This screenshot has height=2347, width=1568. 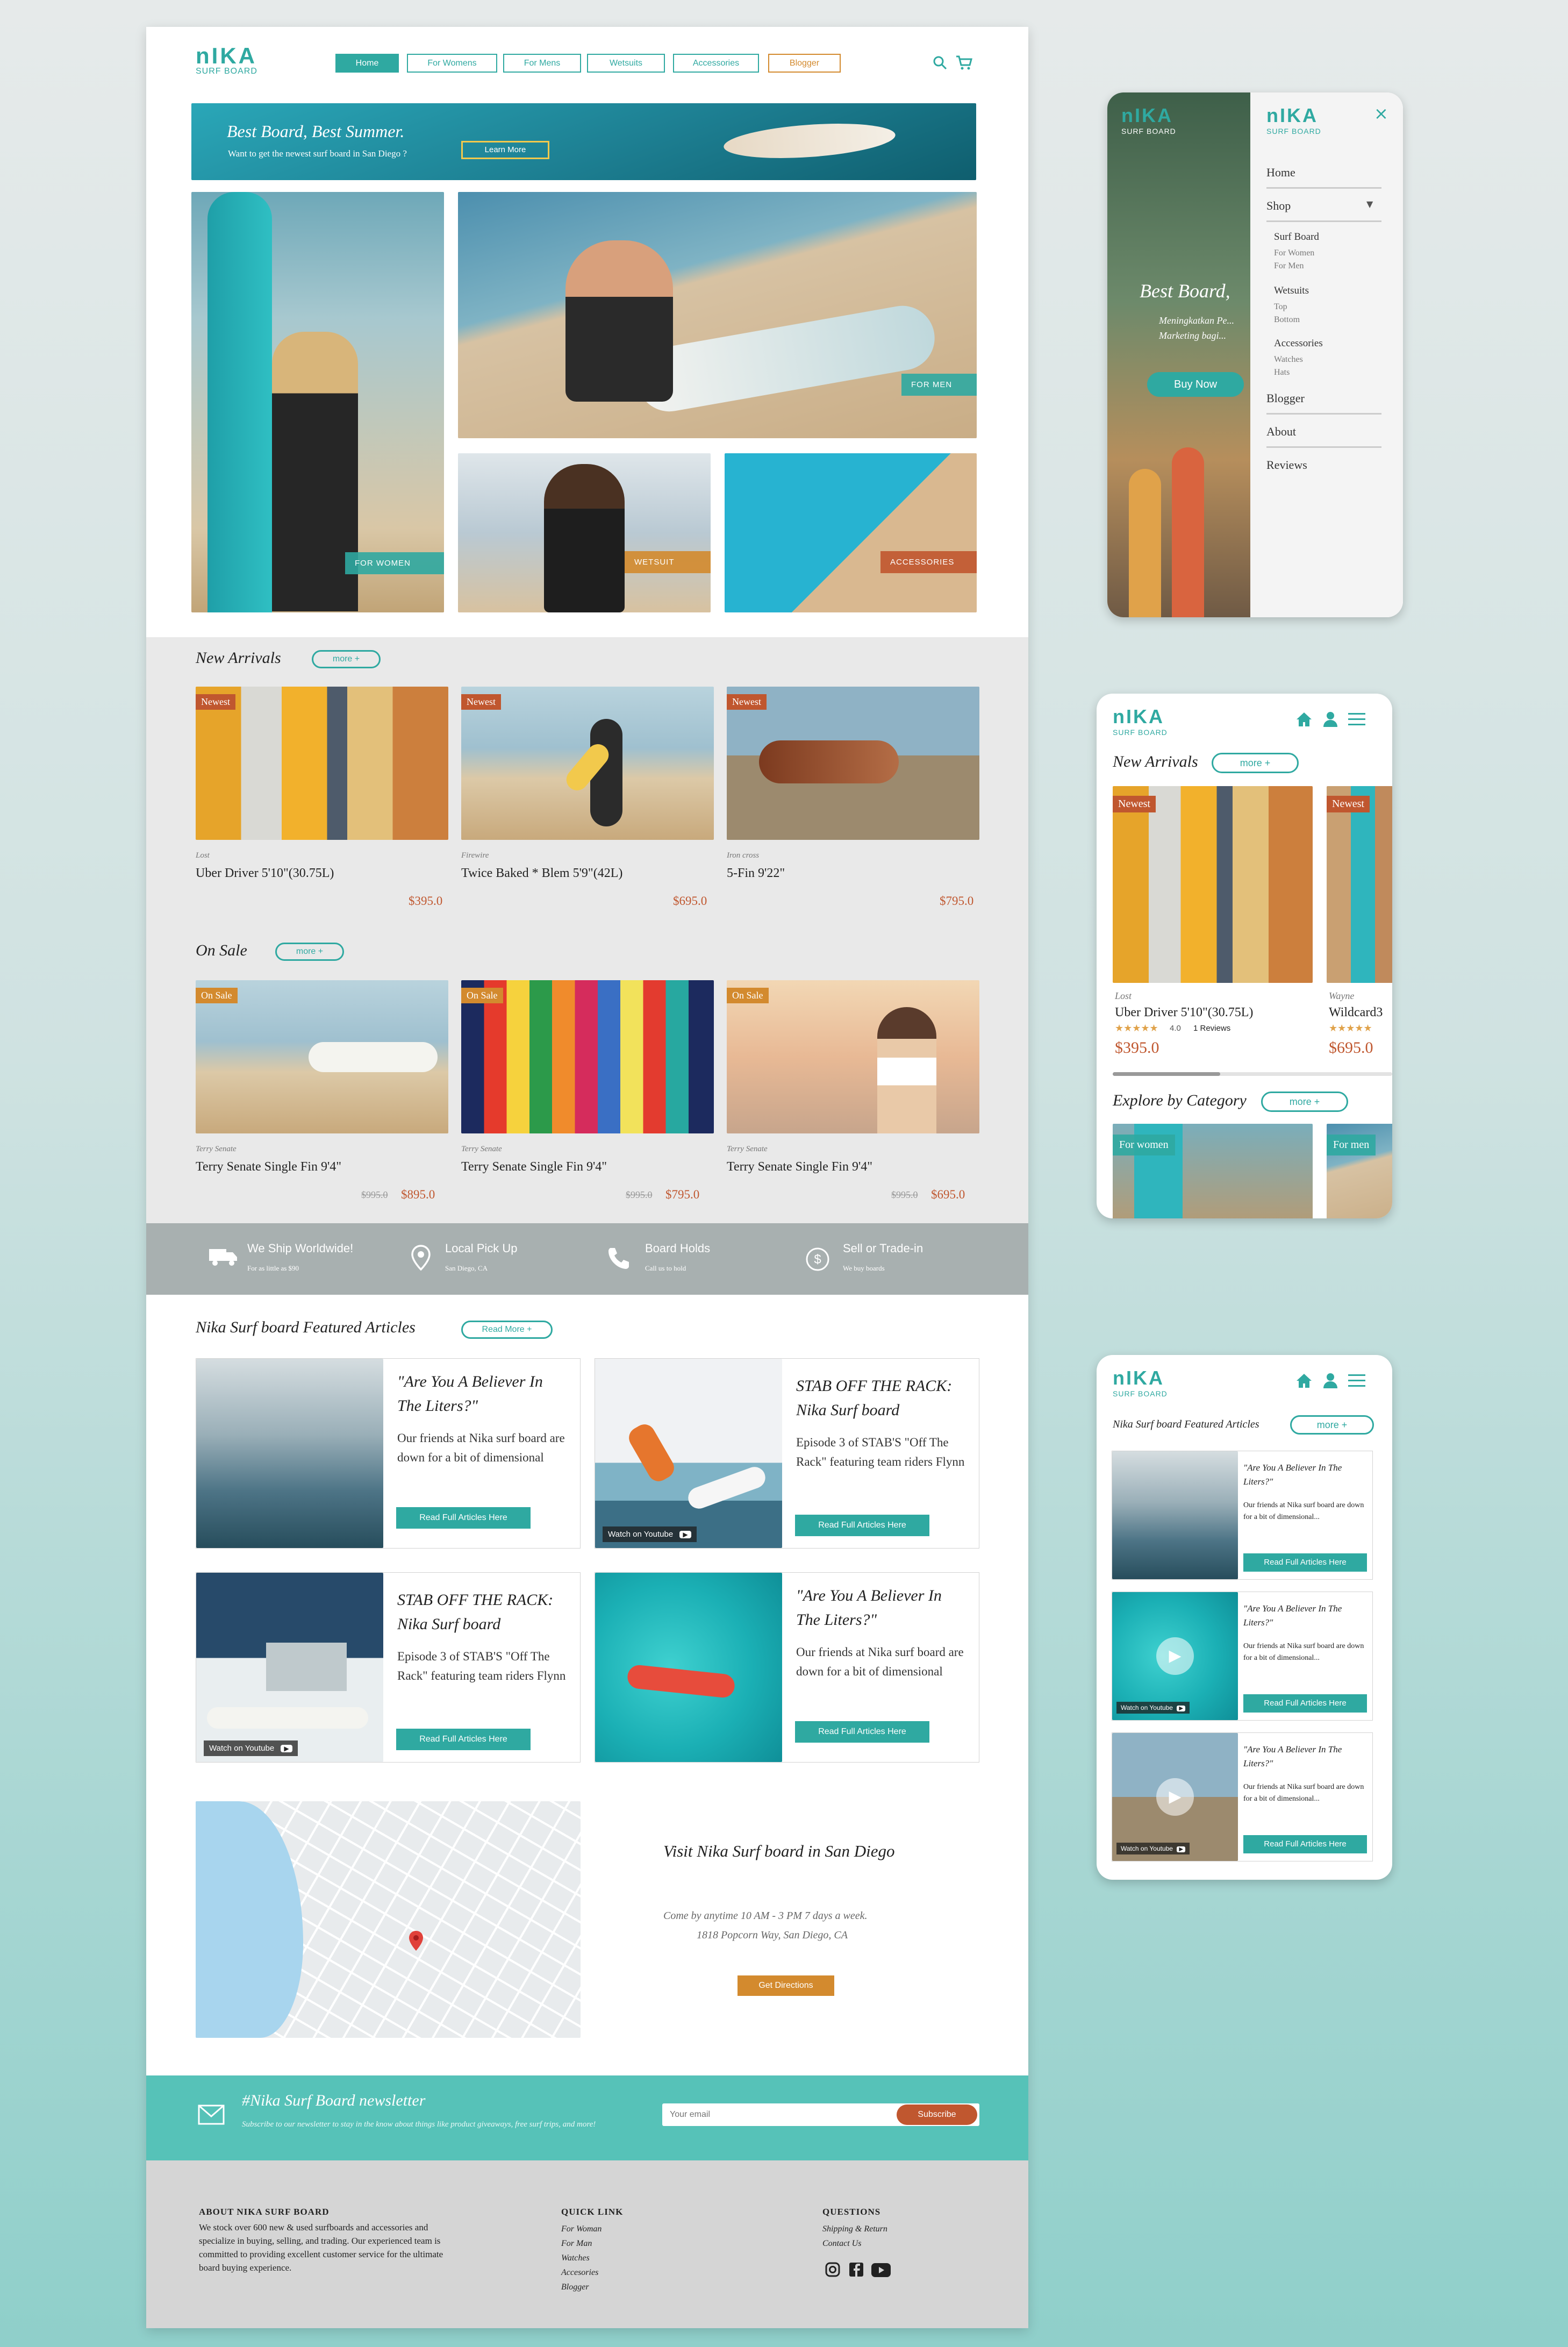 What do you see at coordinates (756, 873) in the screenshot?
I see `product-name: 5-Fin 9'22"` at bounding box center [756, 873].